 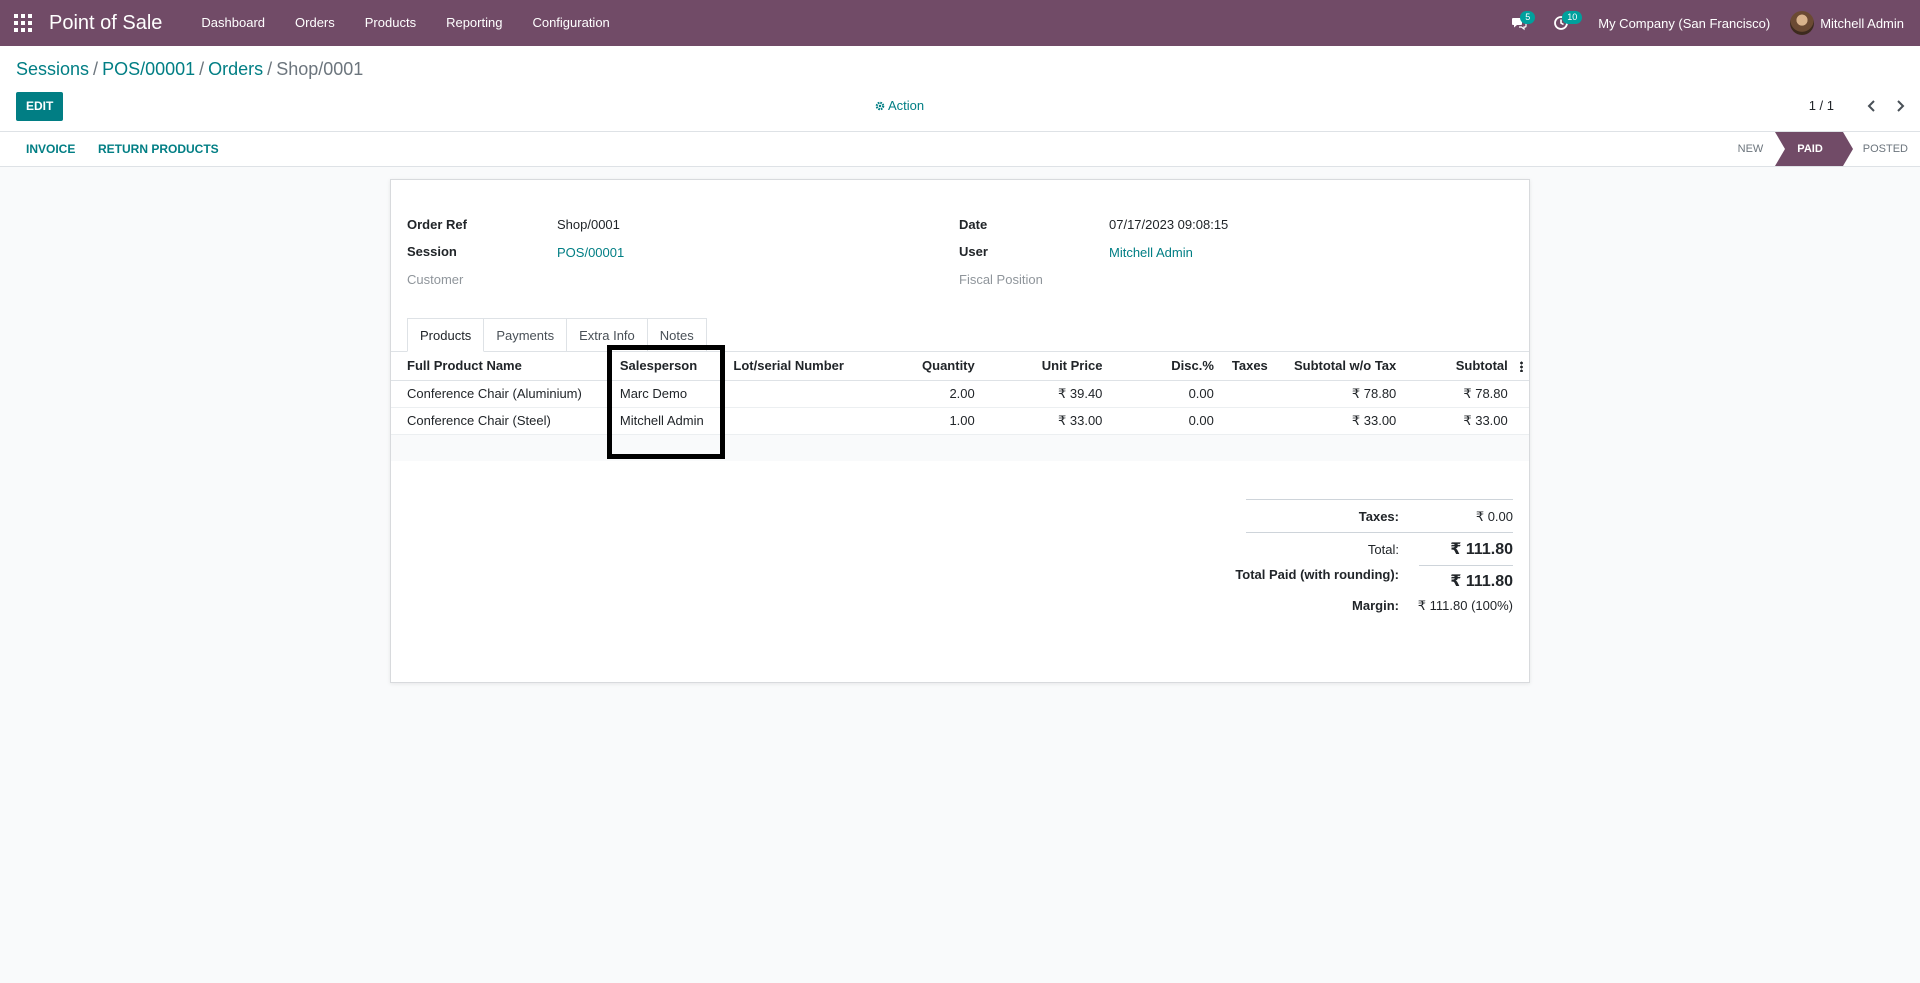 What do you see at coordinates (930, 421) in the screenshot?
I see `line-quantity: 1.00` at bounding box center [930, 421].